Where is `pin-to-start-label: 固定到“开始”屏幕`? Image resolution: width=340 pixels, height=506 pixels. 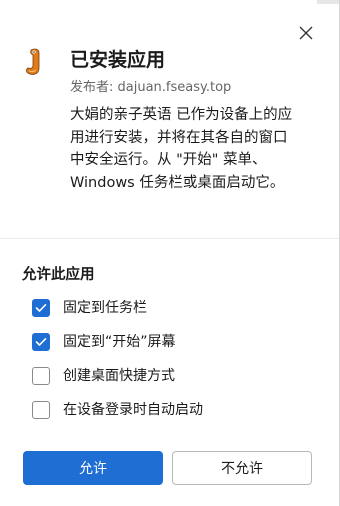
pin-to-start-label: 固定到“开始”屏幕 is located at coordinates (119, 342).